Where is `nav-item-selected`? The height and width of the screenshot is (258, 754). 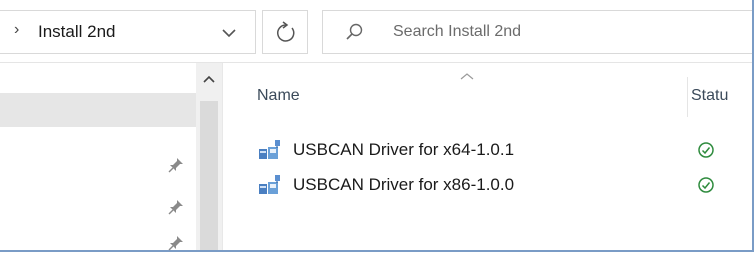
nav-item-selected is located at coordinates (98, 110).